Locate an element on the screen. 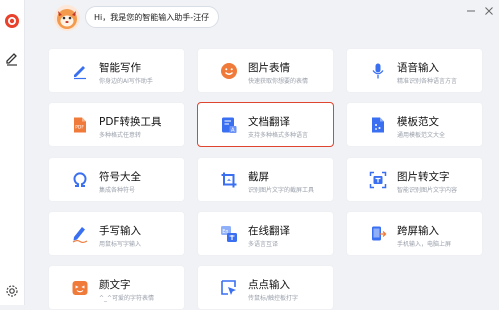  card-title: 语音输入 is located at coordinates (418, 68).